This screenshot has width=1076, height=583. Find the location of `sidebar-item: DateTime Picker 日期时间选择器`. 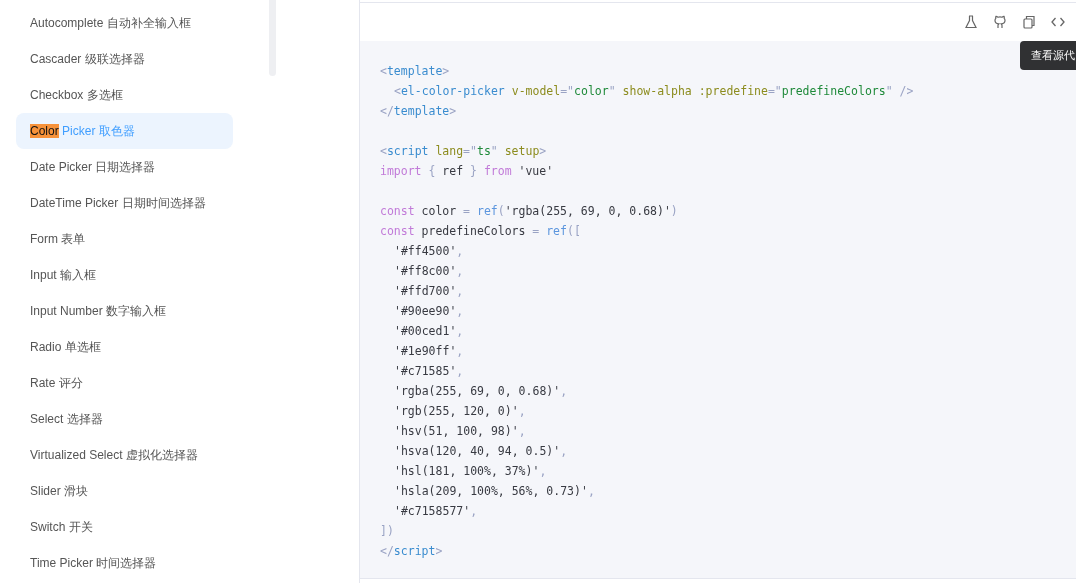

sidebar-item: DateTime Picker 日期时间选择器 is located at coordinates (124, 203).